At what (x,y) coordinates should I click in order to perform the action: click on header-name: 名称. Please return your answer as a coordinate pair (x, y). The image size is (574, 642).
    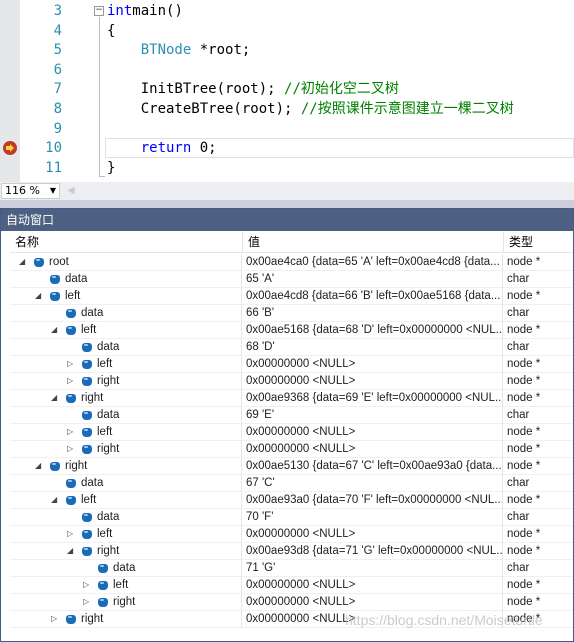
    Looking at the image, I should click on (126, 242).